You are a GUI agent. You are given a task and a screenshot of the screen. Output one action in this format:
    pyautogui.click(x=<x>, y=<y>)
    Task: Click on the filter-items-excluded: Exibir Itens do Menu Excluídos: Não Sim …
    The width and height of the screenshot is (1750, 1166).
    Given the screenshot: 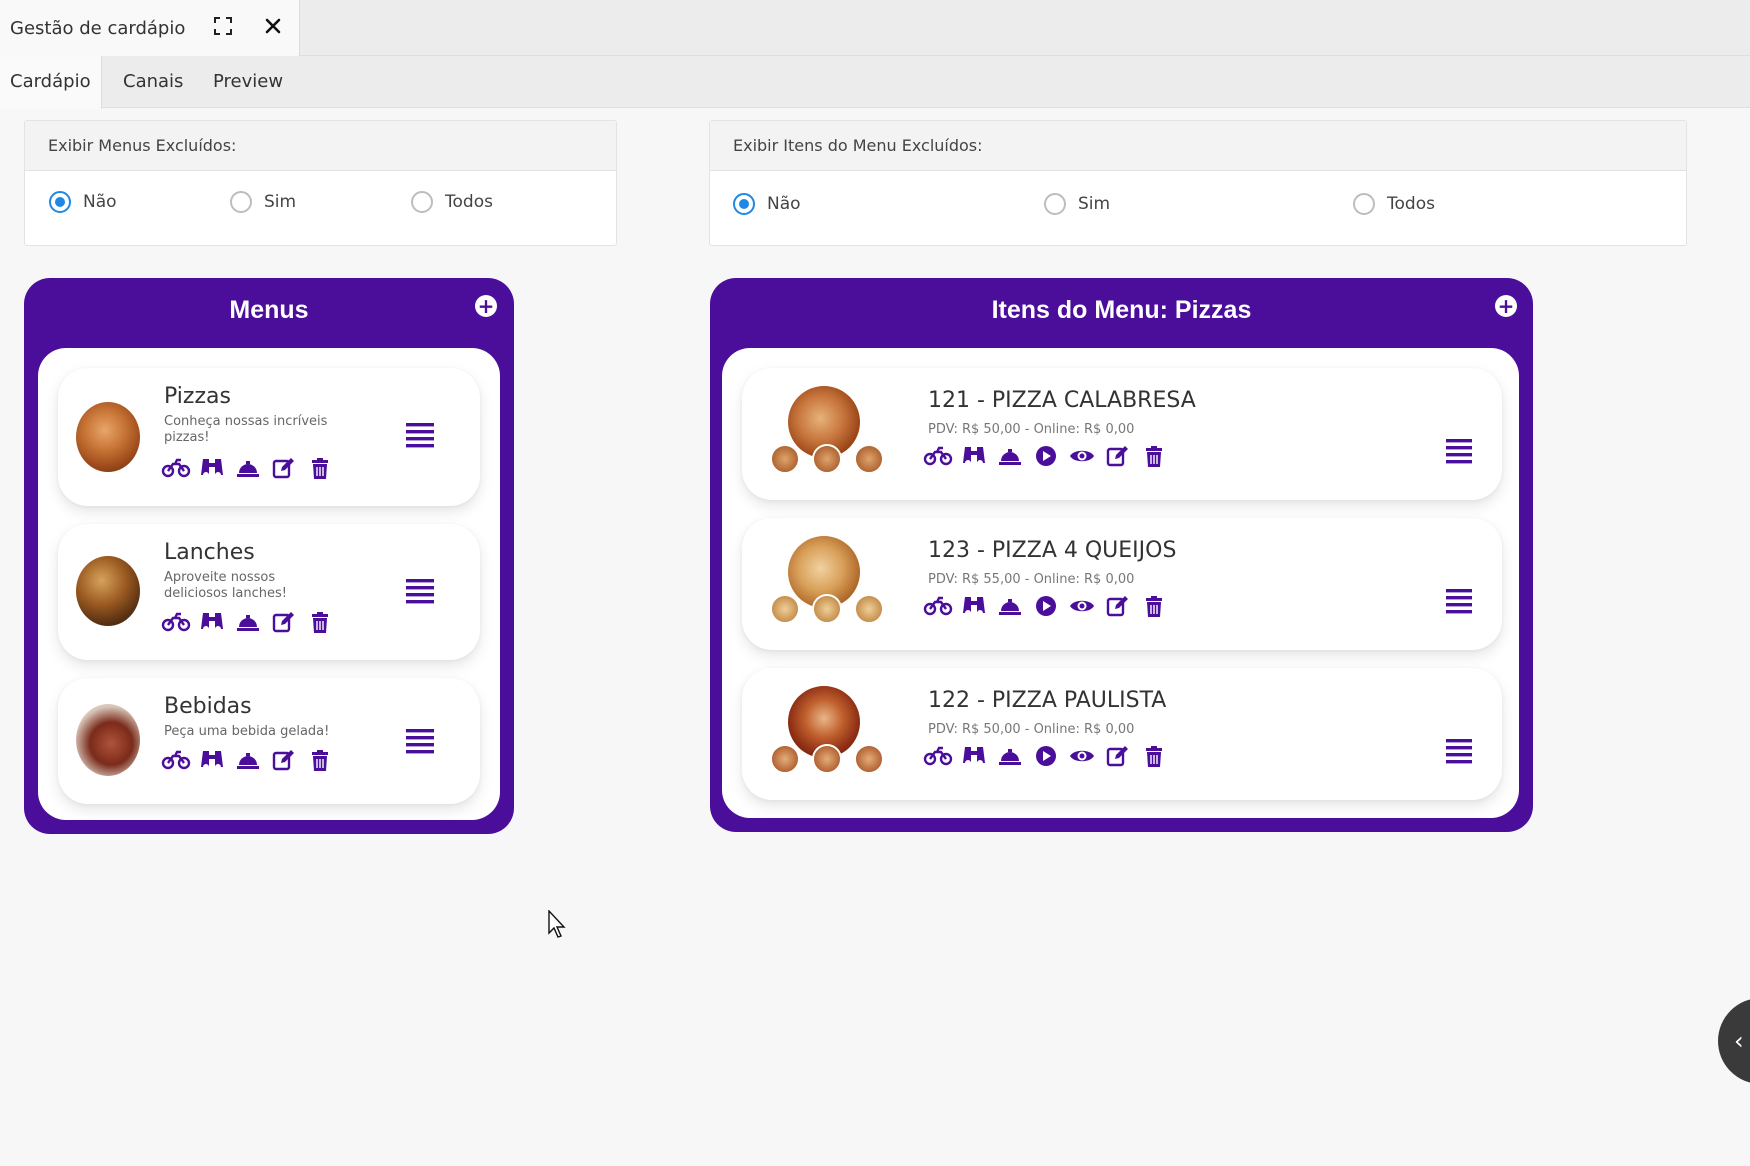 What is the action you would take?
    pyautogui.click(x=1198, y=183)
    